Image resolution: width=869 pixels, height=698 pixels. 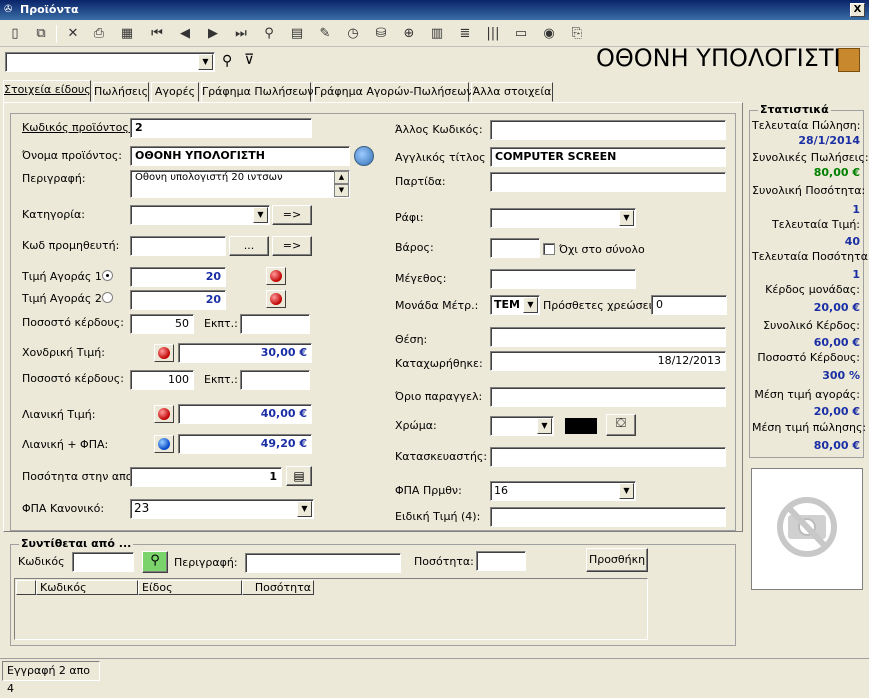 What do you see at coordinates (617, 560) in the screenshot?
I see `add-component-button: Προσθήκη` at bounding box center [617, 560].